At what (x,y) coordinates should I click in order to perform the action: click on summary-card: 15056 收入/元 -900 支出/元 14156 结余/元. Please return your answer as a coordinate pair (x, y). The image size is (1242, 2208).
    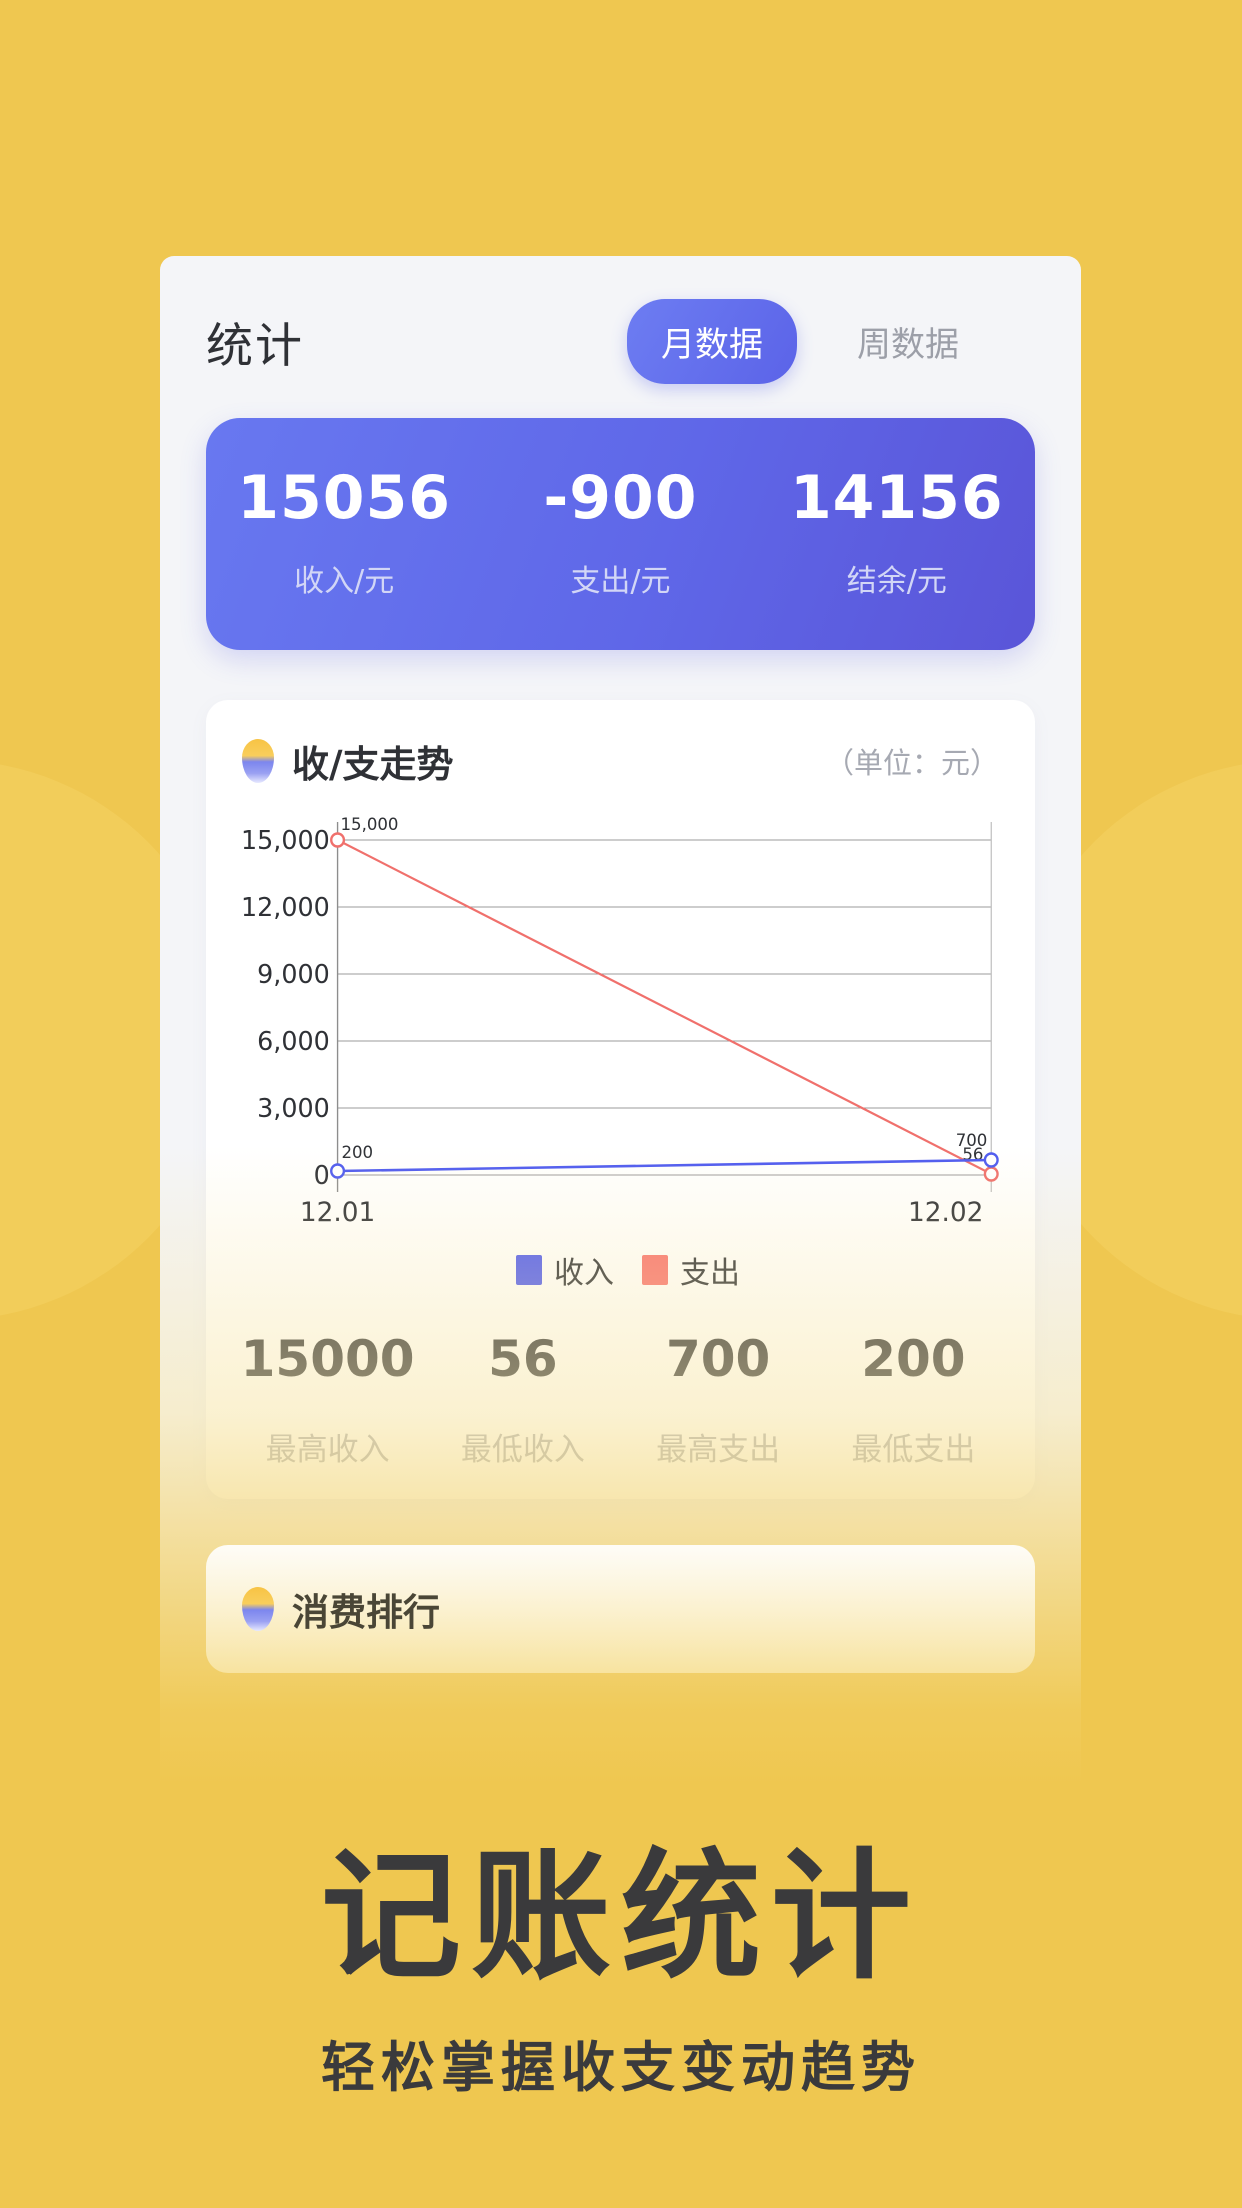
    Looking at the image, I should click on (620, 534).